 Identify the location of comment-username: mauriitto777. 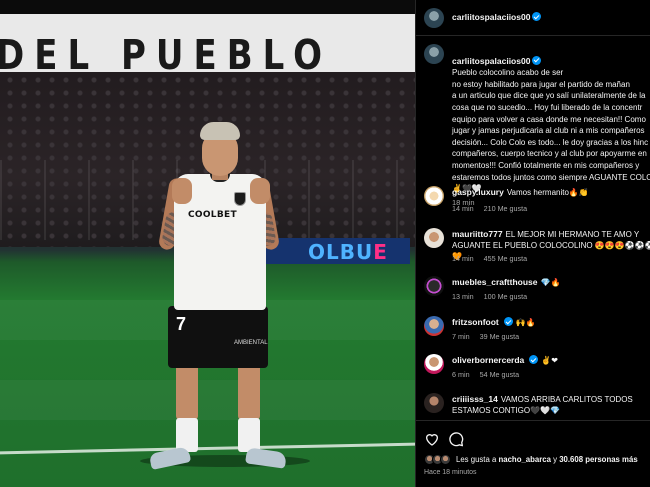
(477, 234).